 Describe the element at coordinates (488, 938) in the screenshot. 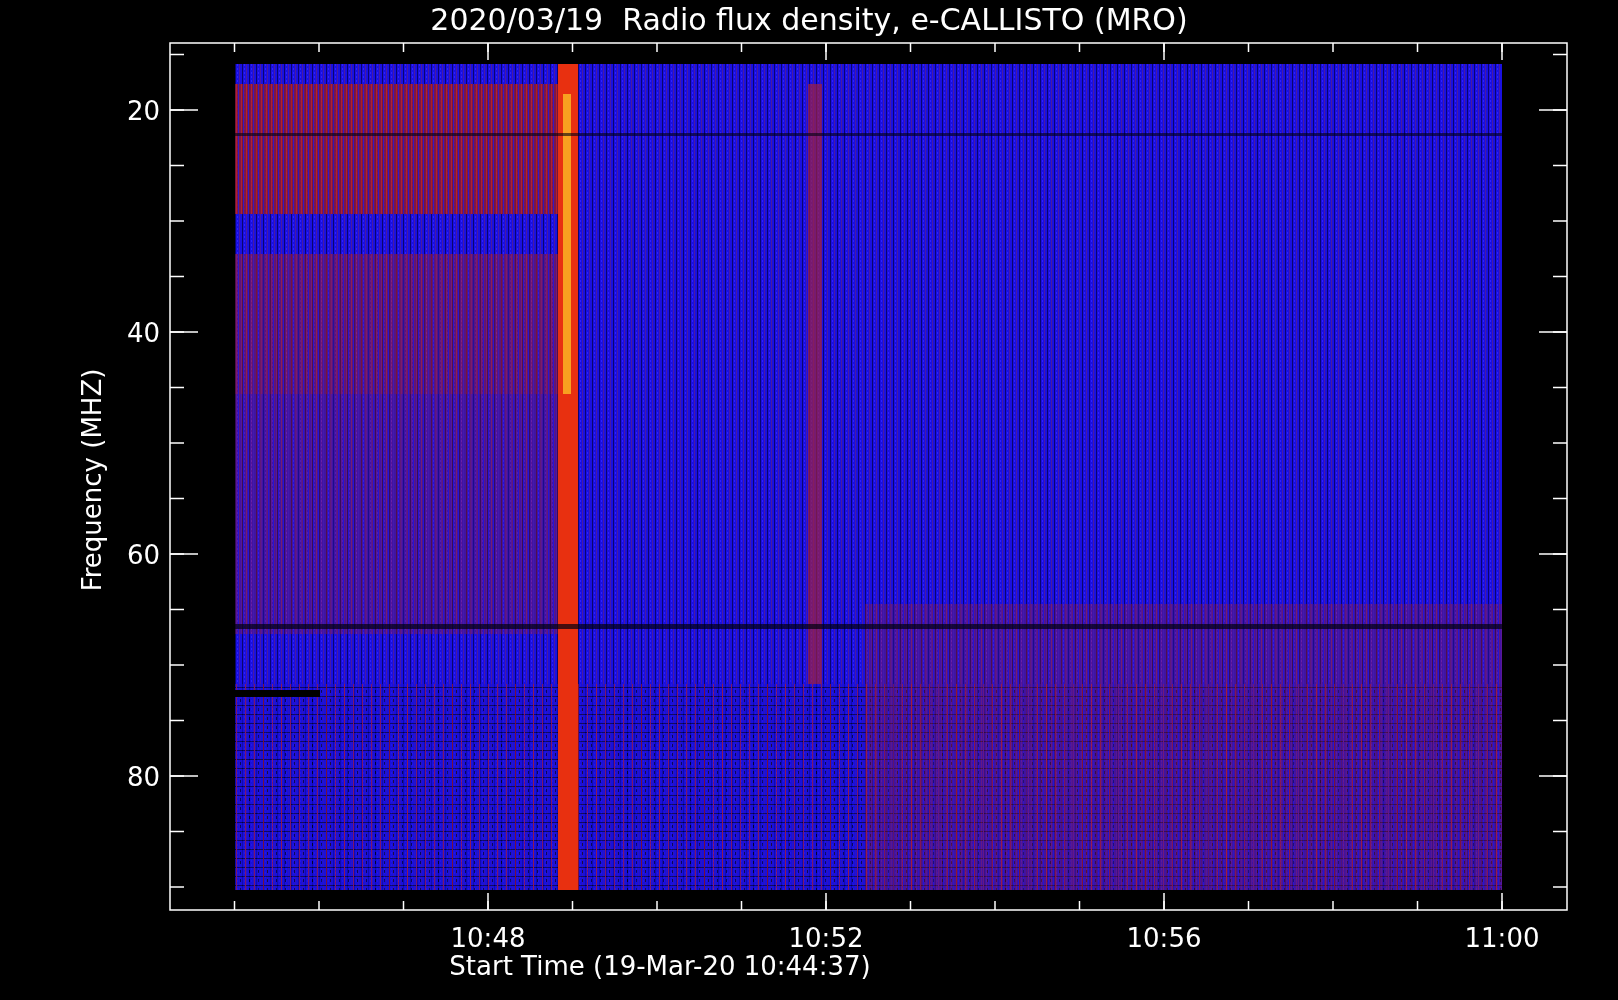

I see `axis-tick-label: 10:48` at that location.